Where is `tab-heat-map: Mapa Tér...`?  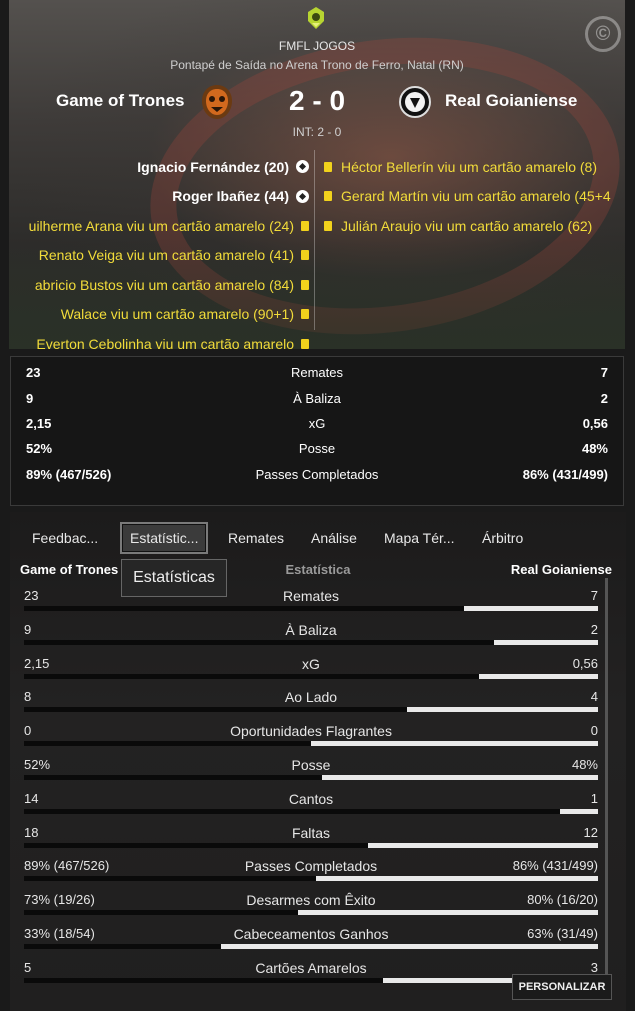 tab-heat-map: Mapa Tér... is located at coordinates (419, 538).